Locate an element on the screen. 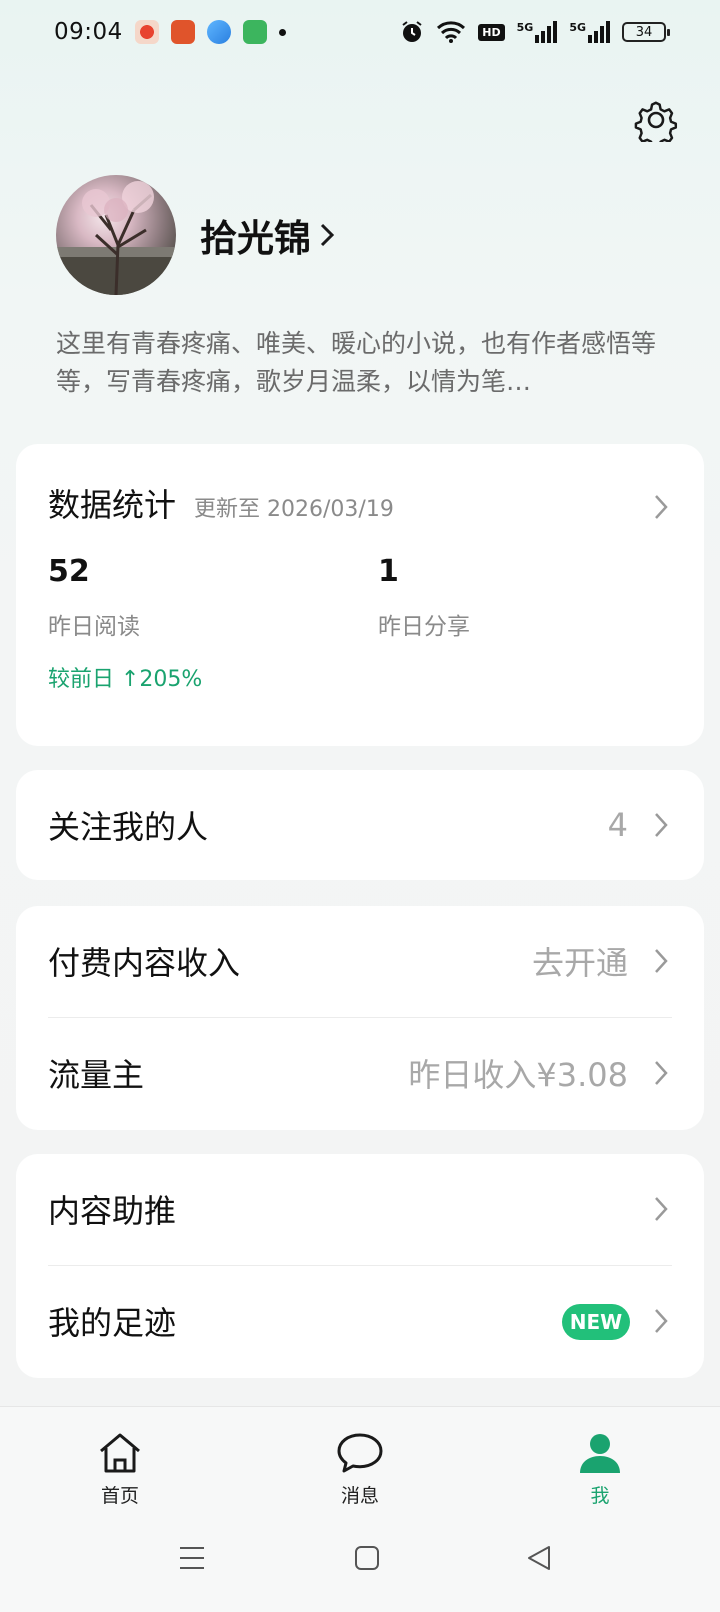 This screenshot has height=1612, width=720. bottom-nav: 首页 消息 我 is located at coordinates (360, 1509).